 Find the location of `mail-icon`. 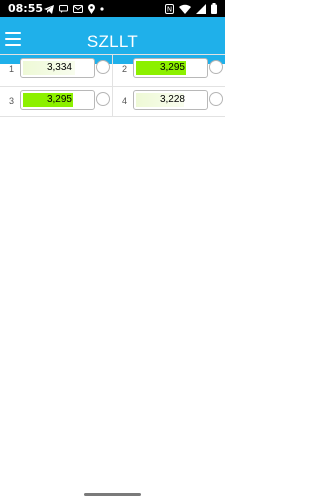

mail-icon is located at coordinates (78, 9).